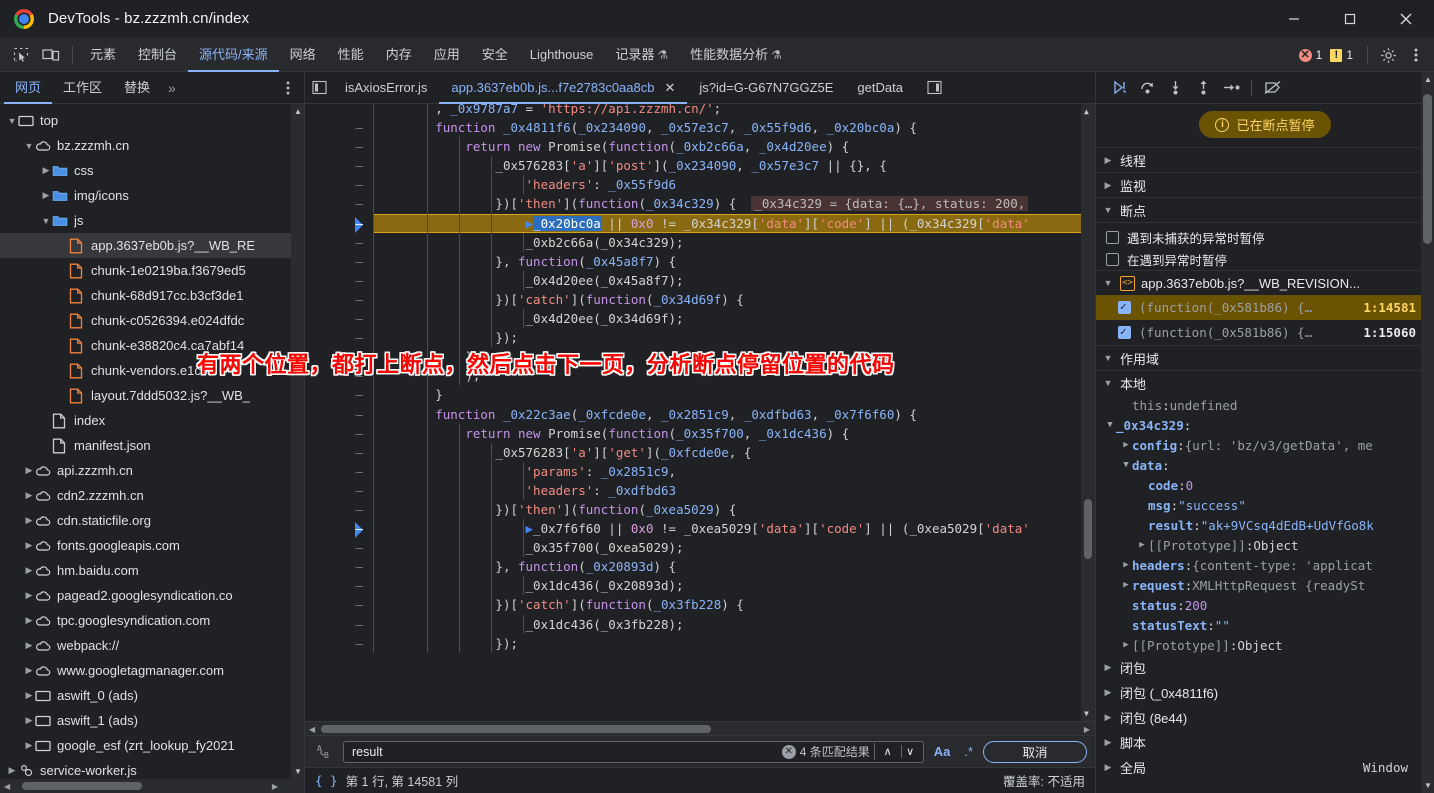  Describe the element at coordinates (1416, 55) in the screenshot. I see `more-options-icon` at that location.